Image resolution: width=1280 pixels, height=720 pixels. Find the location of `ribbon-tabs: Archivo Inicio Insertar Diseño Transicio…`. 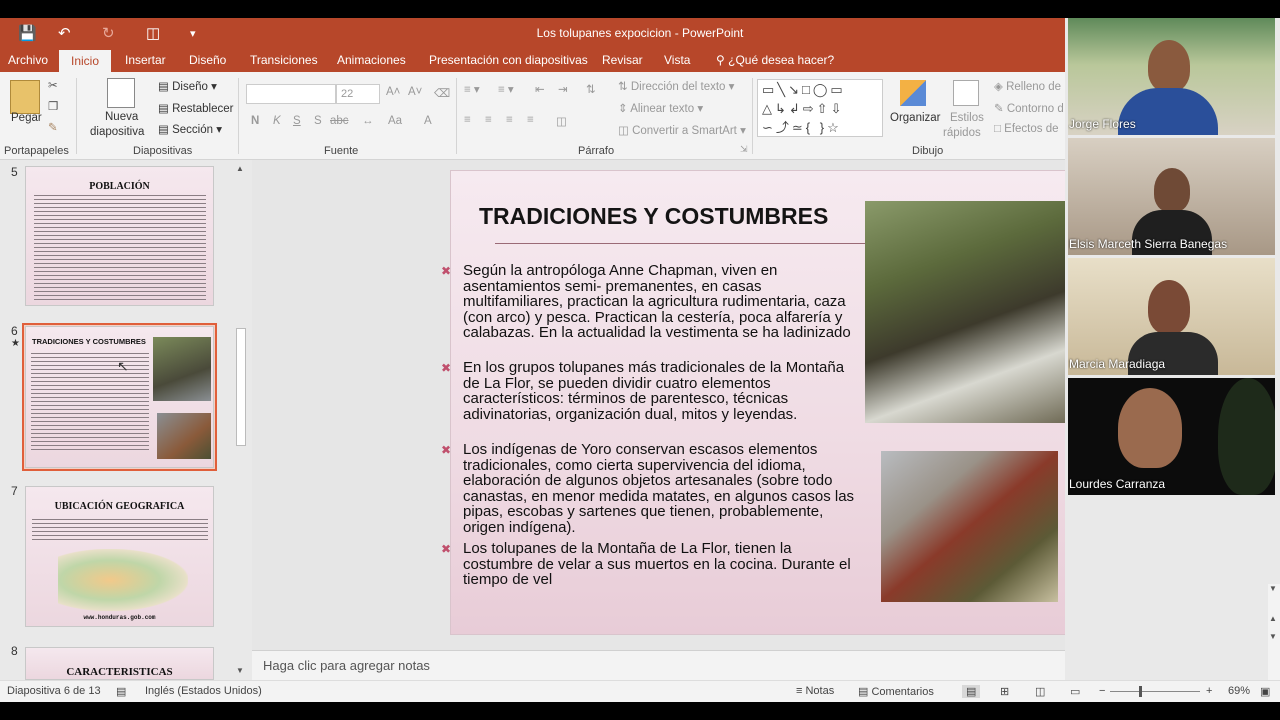

ribbon-tabs: Archivo Inicio Insertar Diseño Transicio… is located at coordinates (532, 60).